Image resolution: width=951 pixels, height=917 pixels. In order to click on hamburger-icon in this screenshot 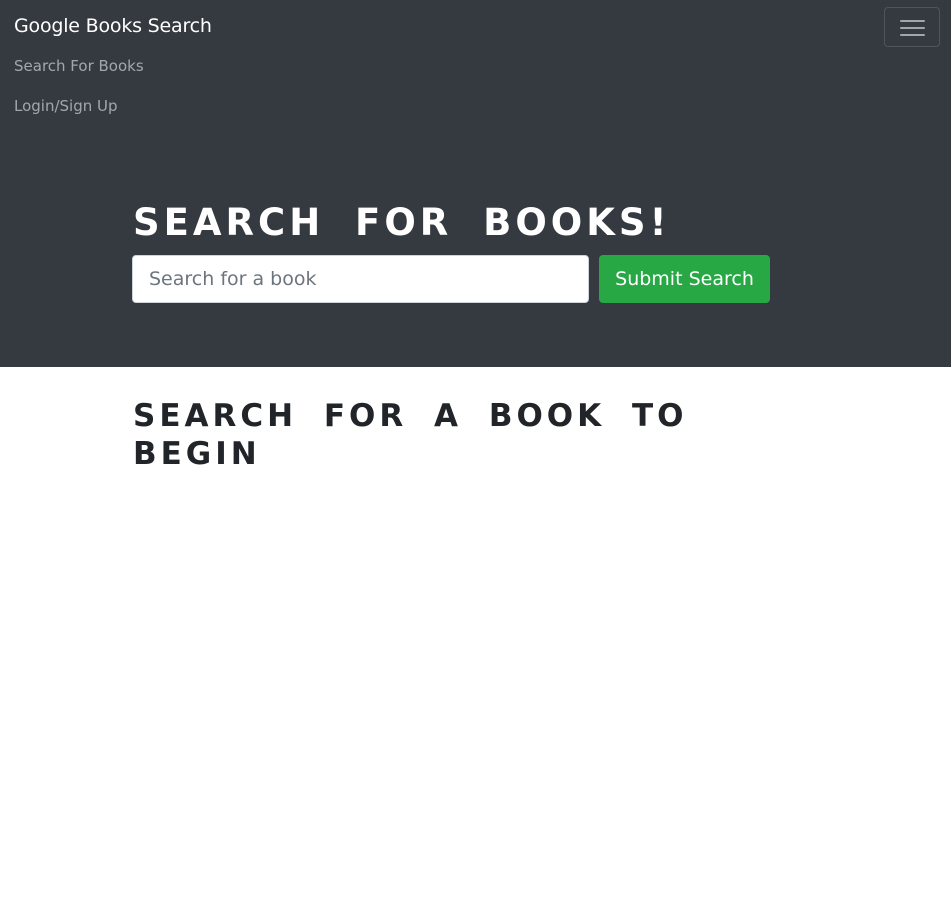, I will do `click(912, 28)`.